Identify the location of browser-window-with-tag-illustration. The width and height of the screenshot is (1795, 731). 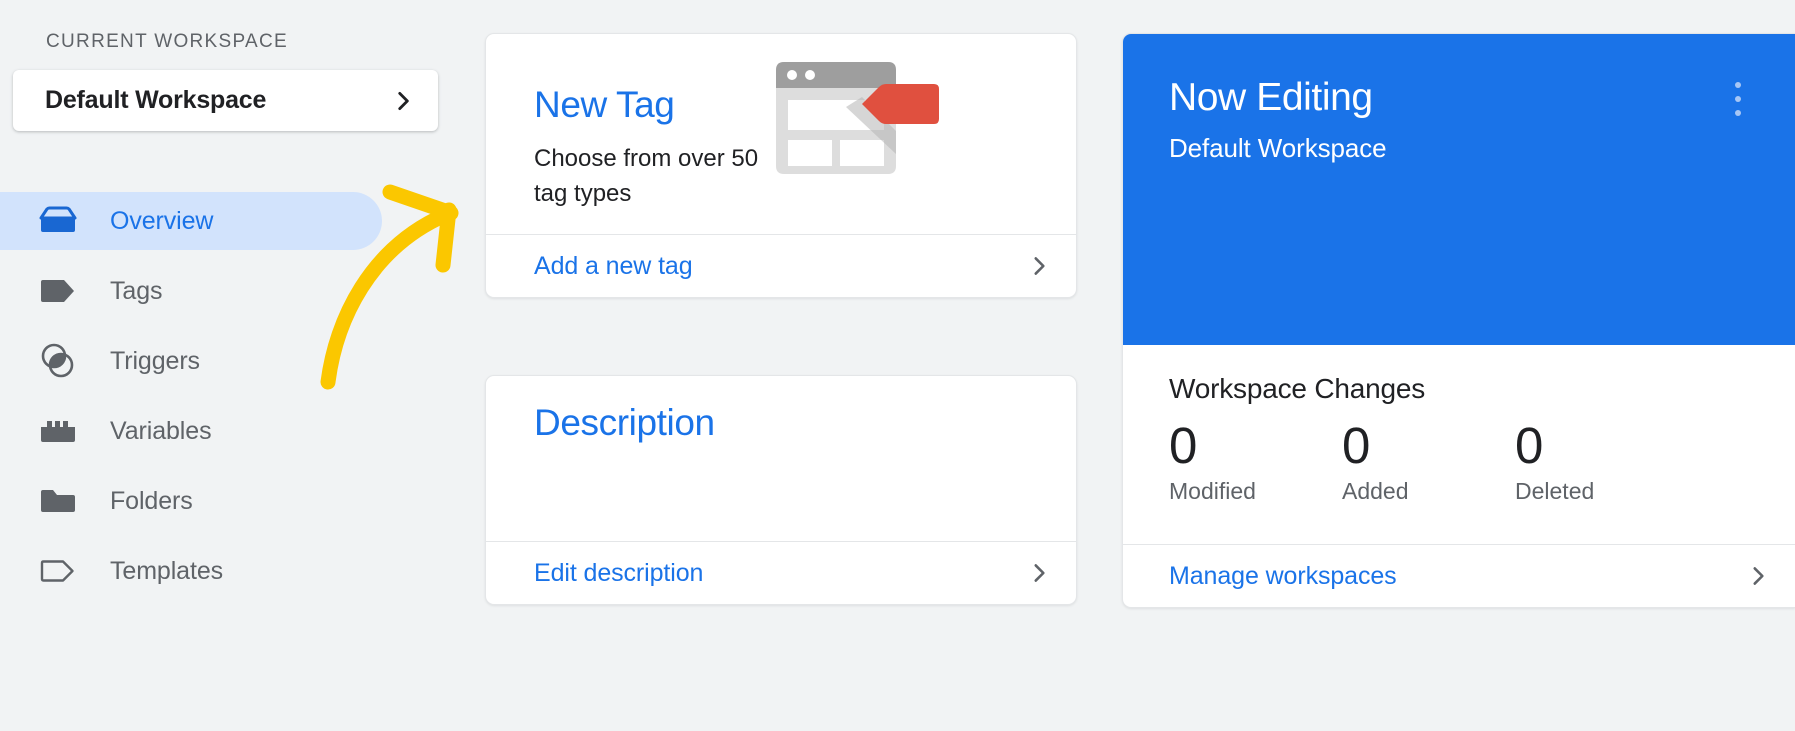
(858, 122).